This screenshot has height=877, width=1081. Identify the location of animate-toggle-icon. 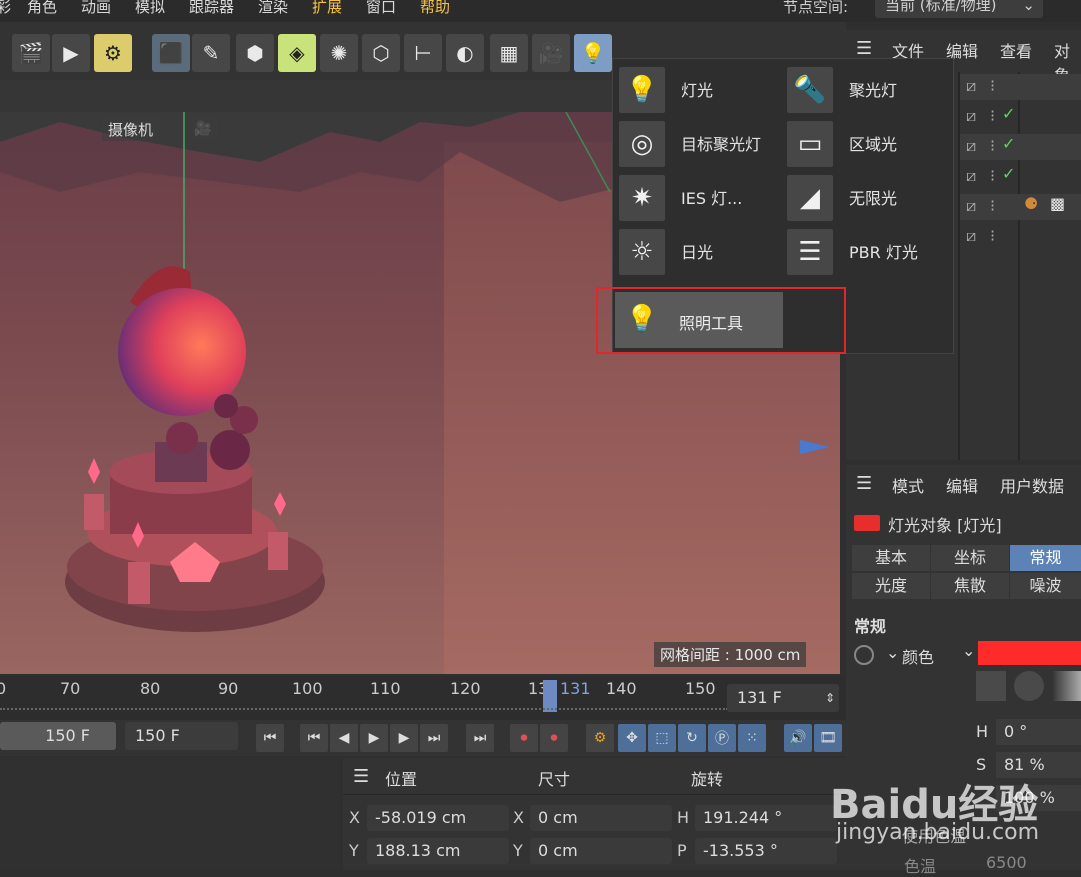
(864, 655).